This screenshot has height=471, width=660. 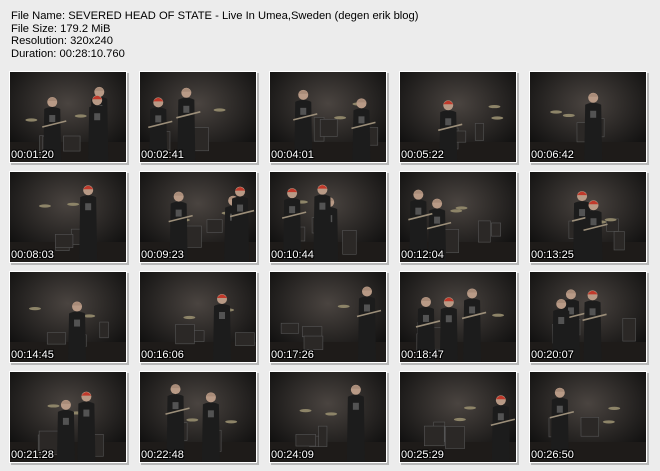 What do you see at coordinates (198, 317) in the screenshot?
I see `video-thumbnail: 00:16:06` at bounding box center [198, 317].